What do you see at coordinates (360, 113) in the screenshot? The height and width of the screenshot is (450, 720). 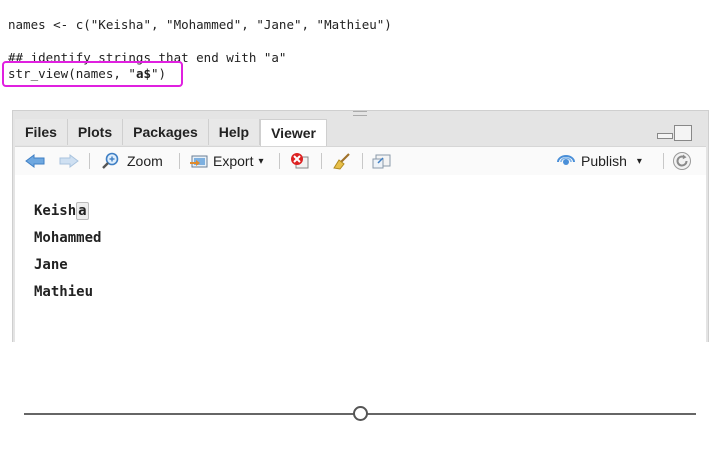 I see `pane-splitter-grip` at bounding box center [360, 113].